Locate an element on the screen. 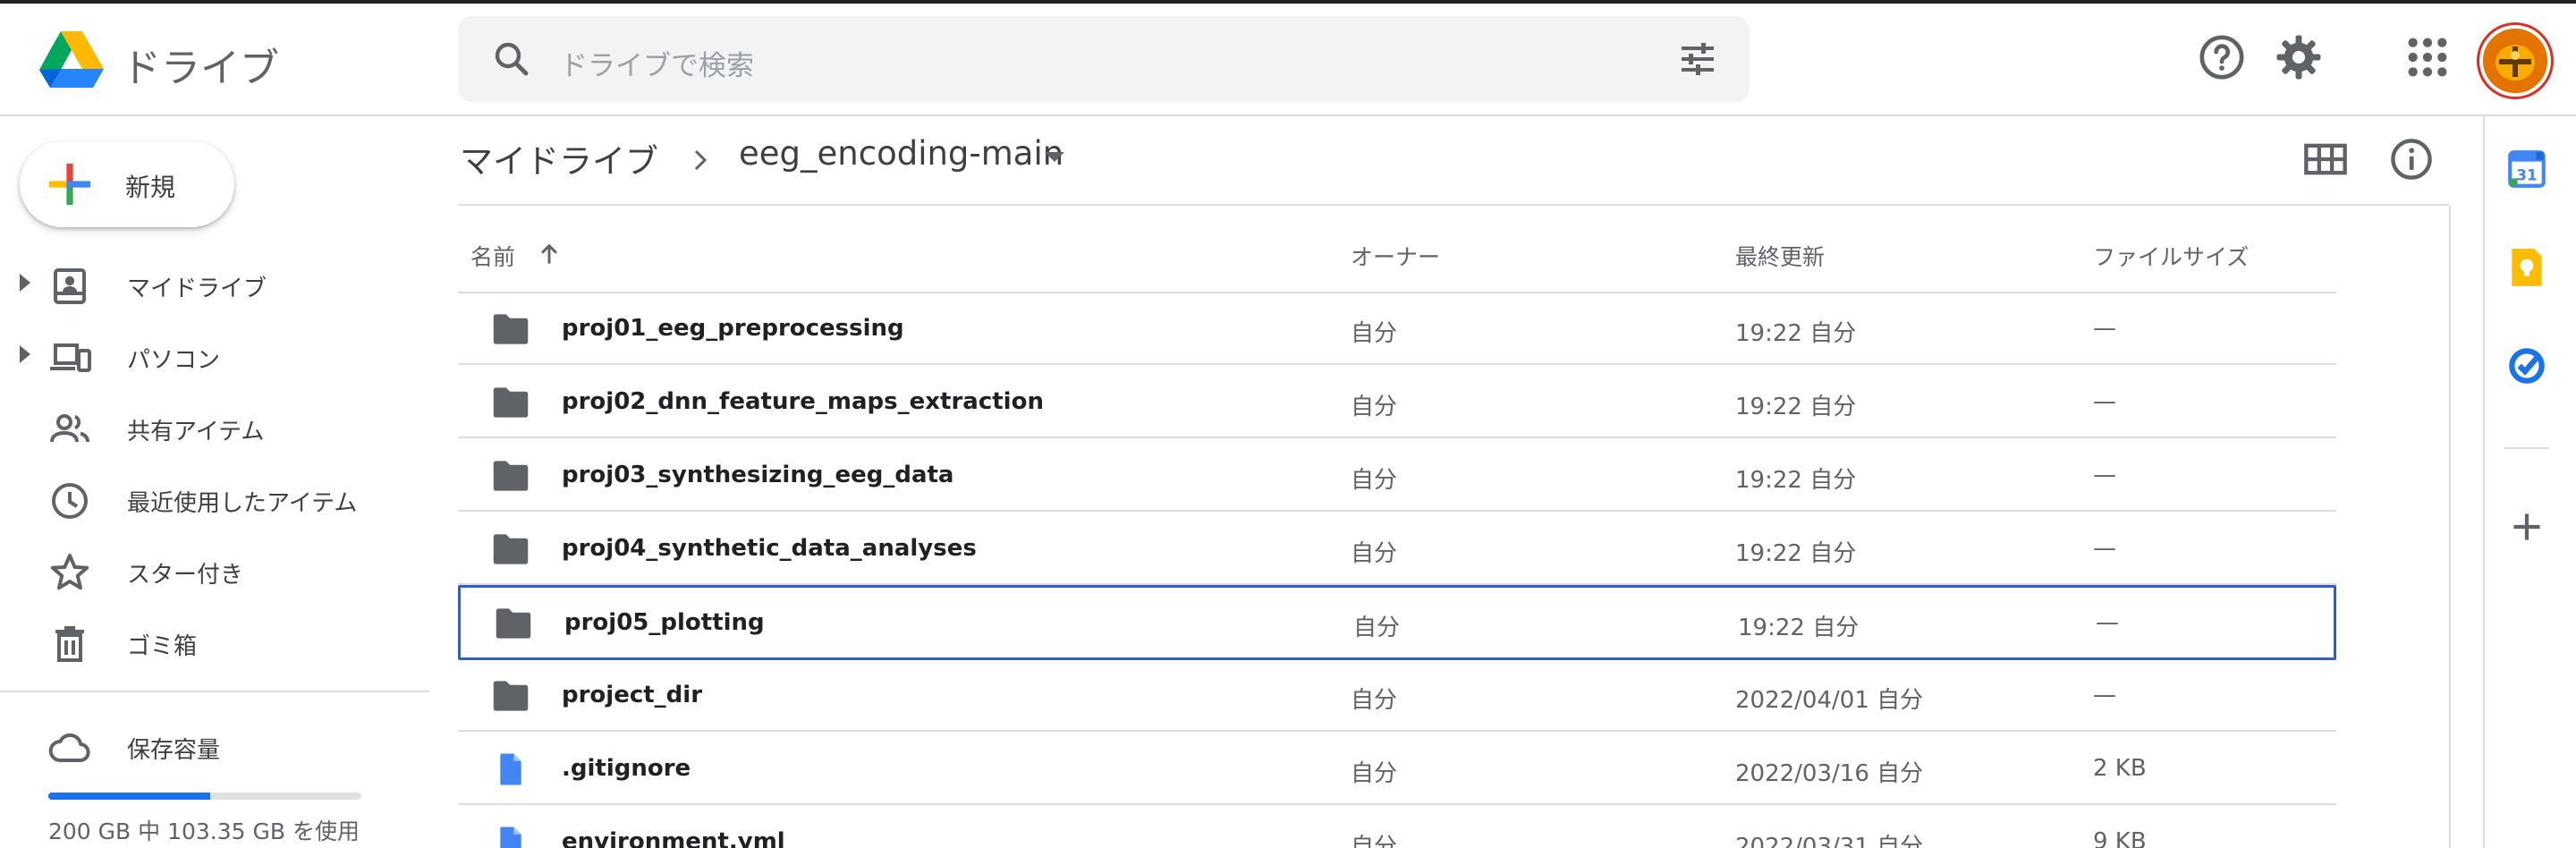 The width and height of the screenshot is (2576, 848). sidebar-item-shared: 共有アイテム is located at coordinates (214, 426).